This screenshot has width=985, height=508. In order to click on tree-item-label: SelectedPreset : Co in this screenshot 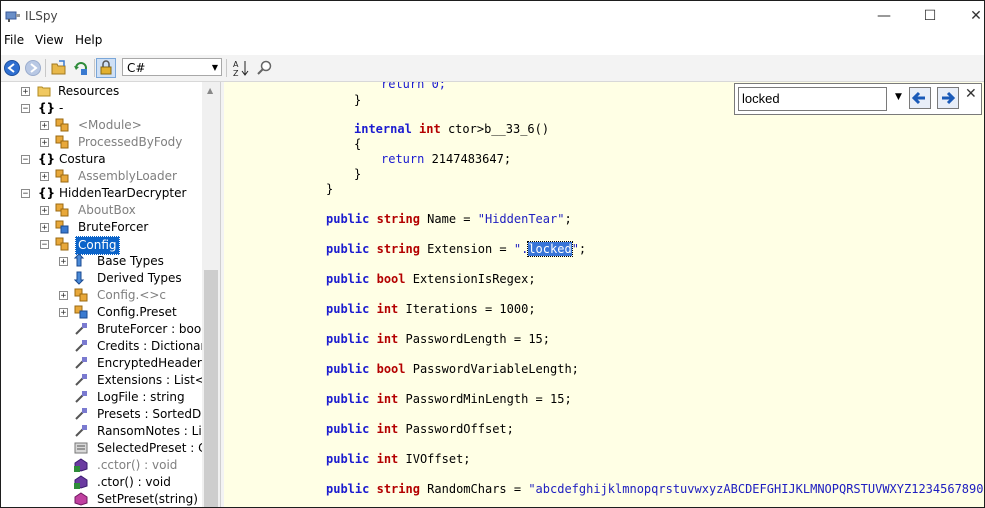, I will do `click(155, 448)`.